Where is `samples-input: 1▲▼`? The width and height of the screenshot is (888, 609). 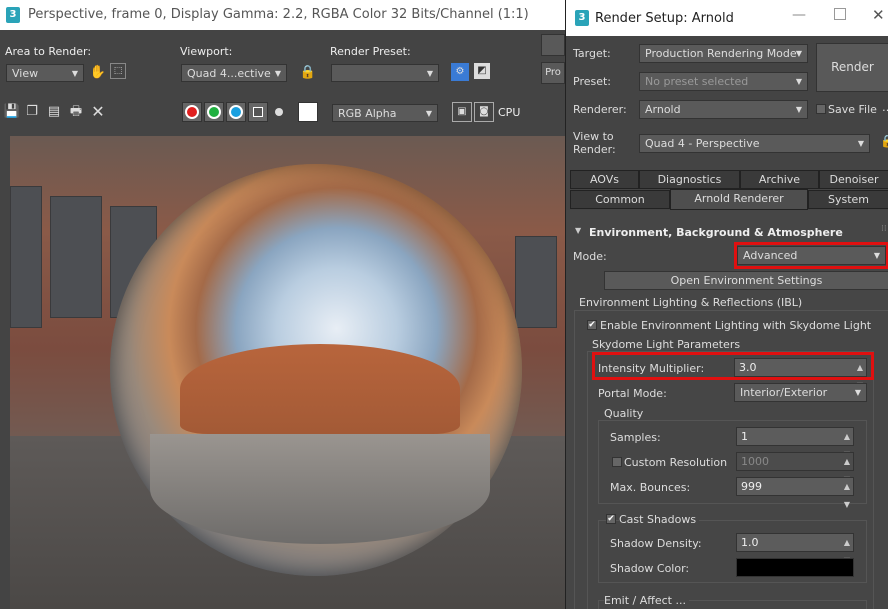
samples-input: 1▲▼ is located at coordinates (795, 443).